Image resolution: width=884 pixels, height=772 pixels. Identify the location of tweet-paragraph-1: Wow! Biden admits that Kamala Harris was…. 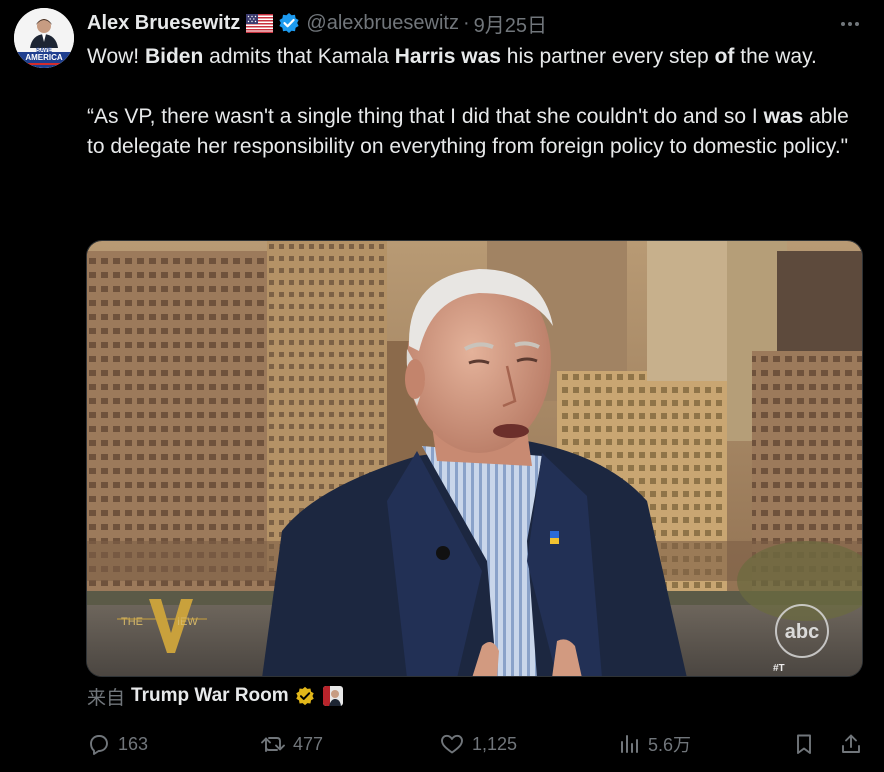
(477, 57).